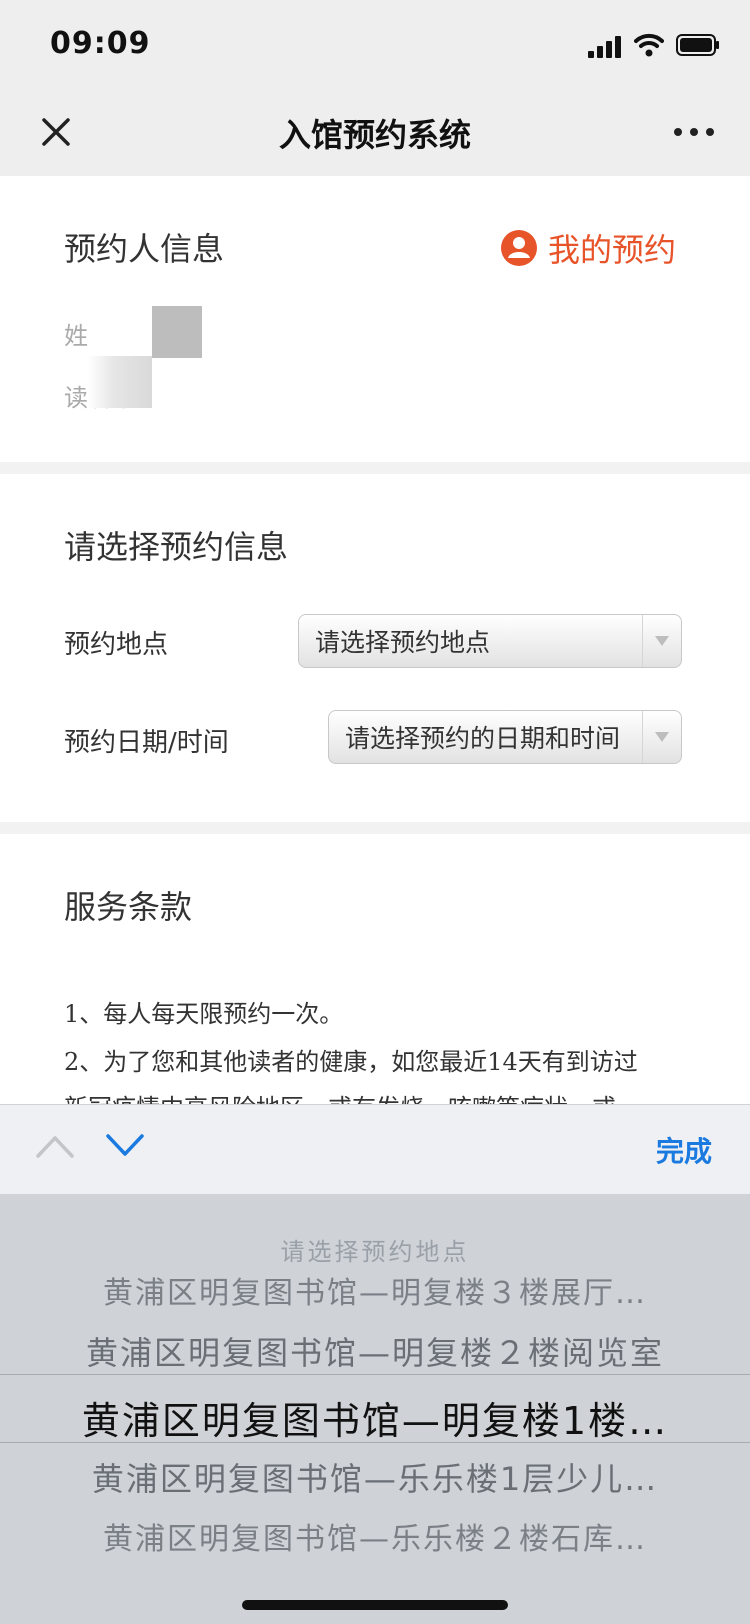  Describe the element at coordinates (697, 45) in the screenshot. I see `battery-icon` at that location.